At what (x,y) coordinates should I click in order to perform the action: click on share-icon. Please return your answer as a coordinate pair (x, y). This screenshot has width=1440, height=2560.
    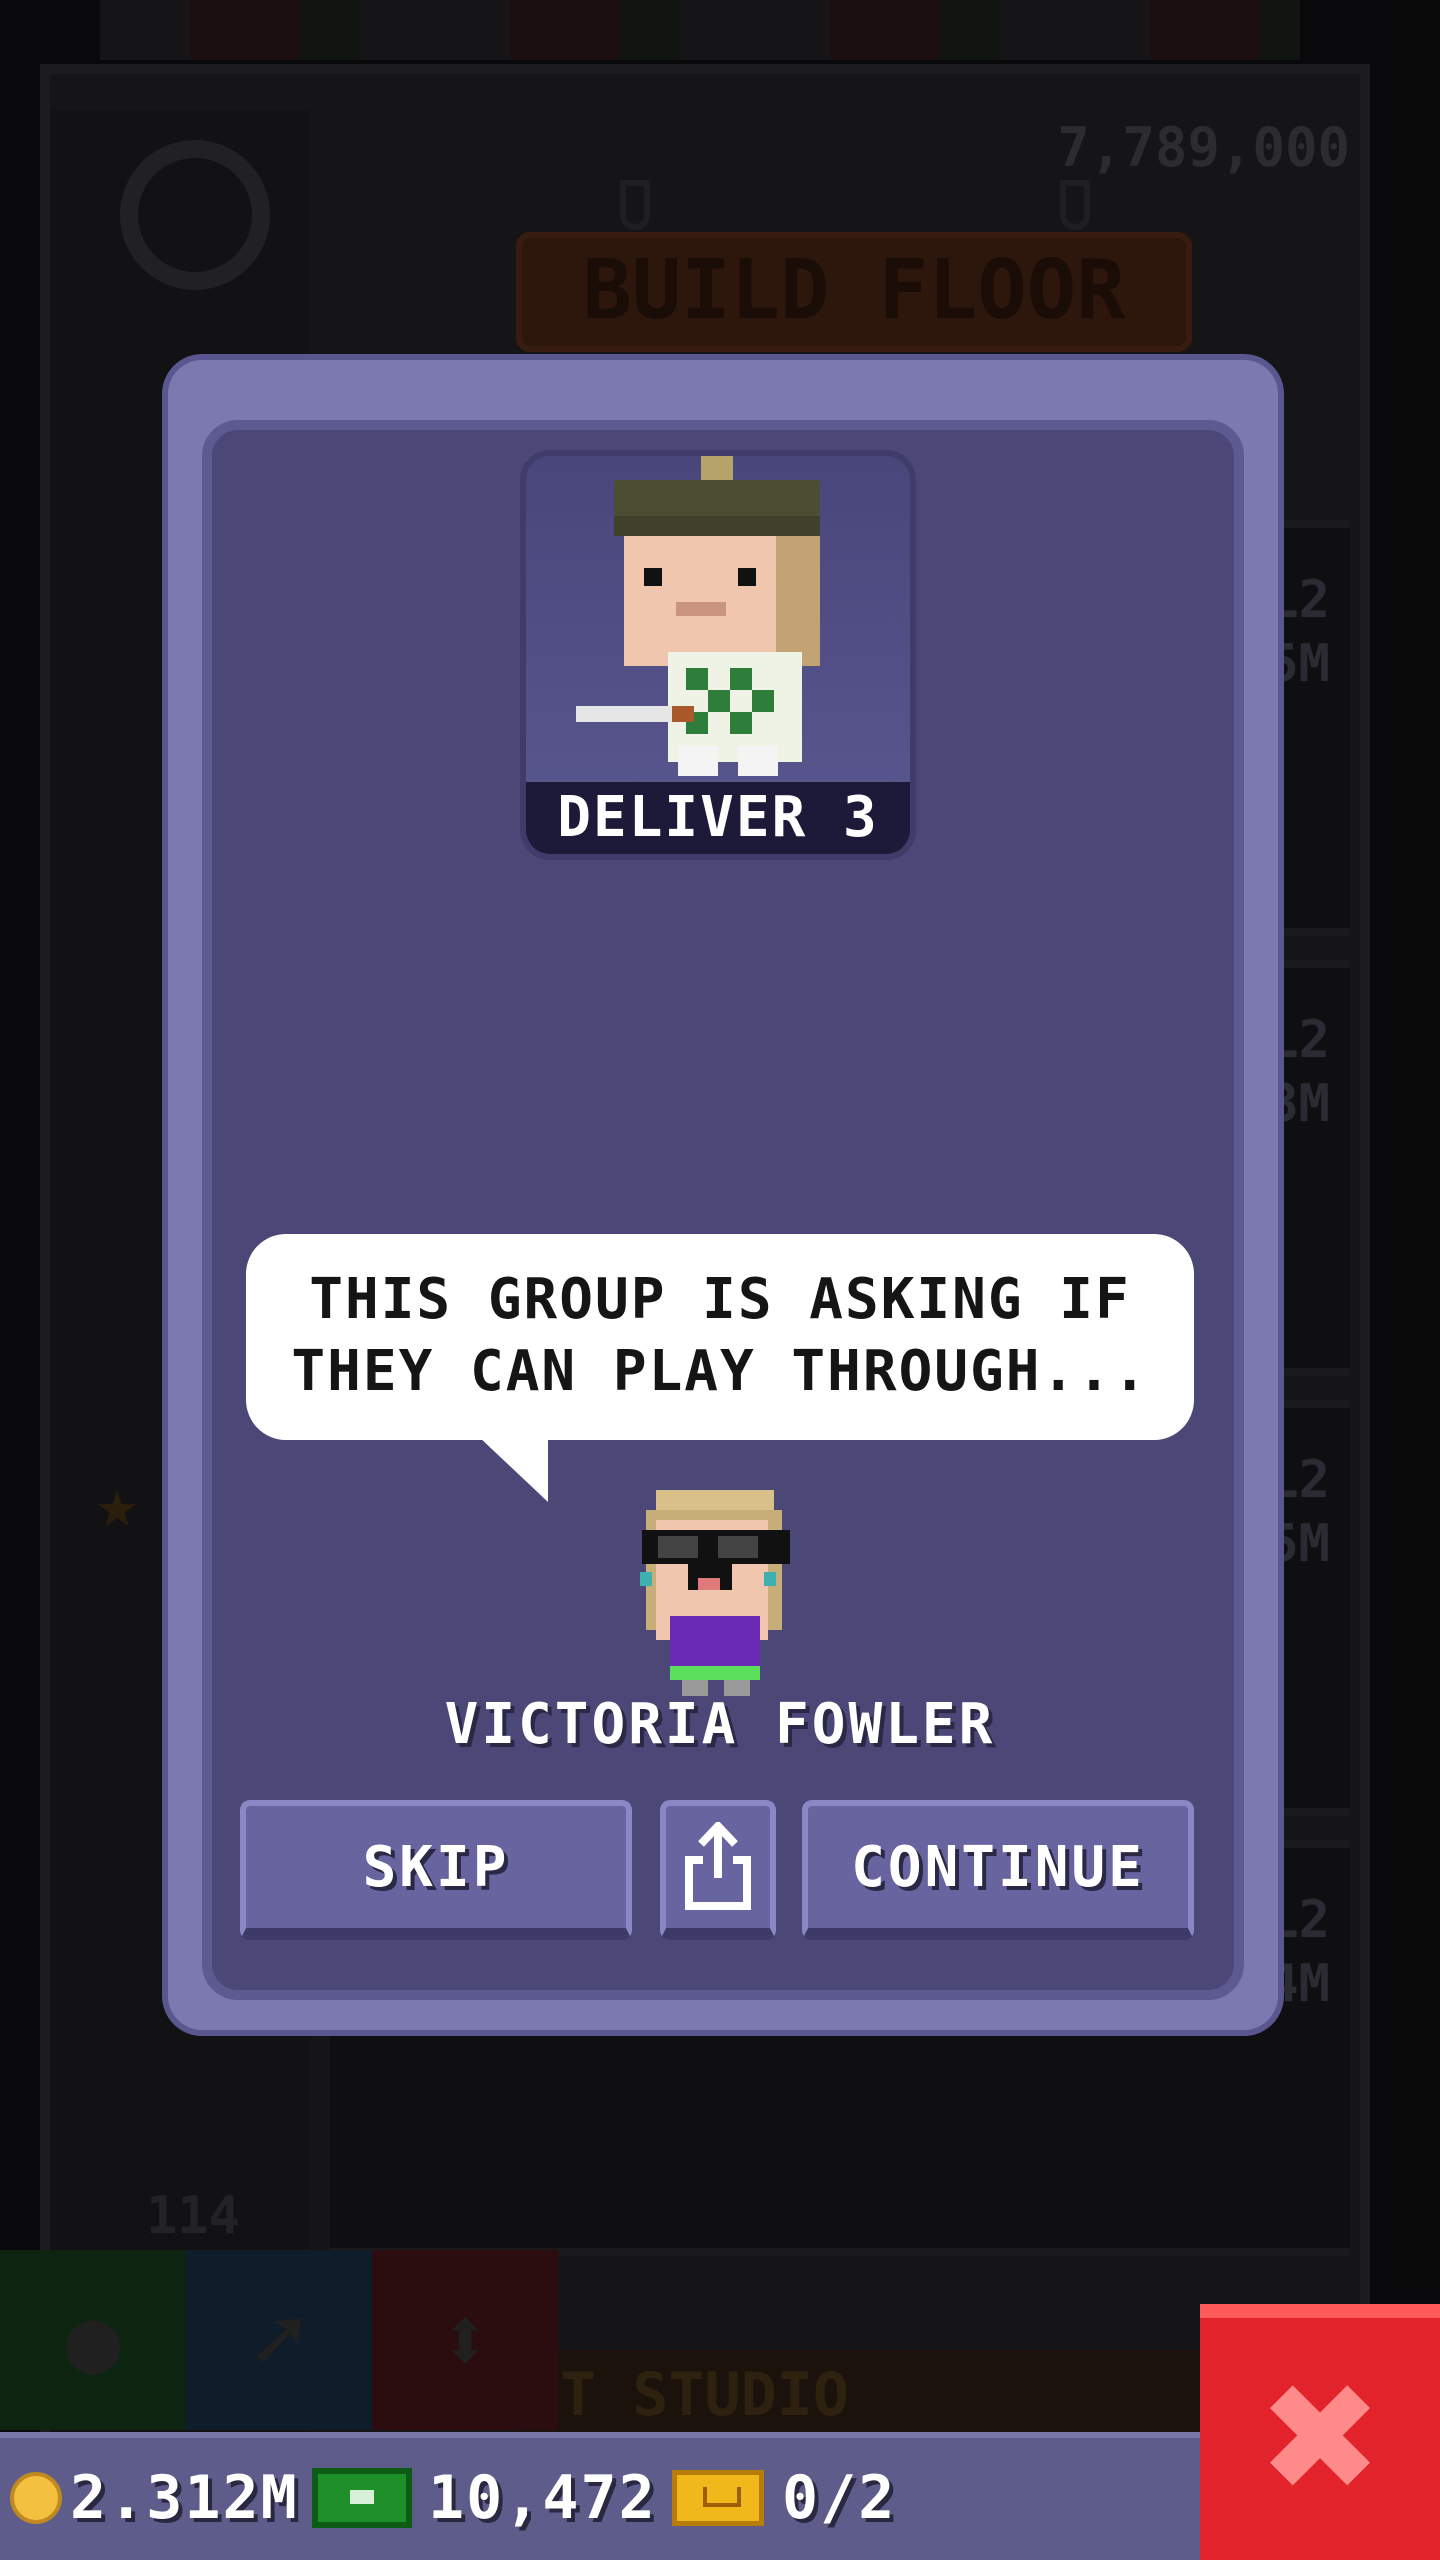
    Looking at the image, I should click on (718, 1866).